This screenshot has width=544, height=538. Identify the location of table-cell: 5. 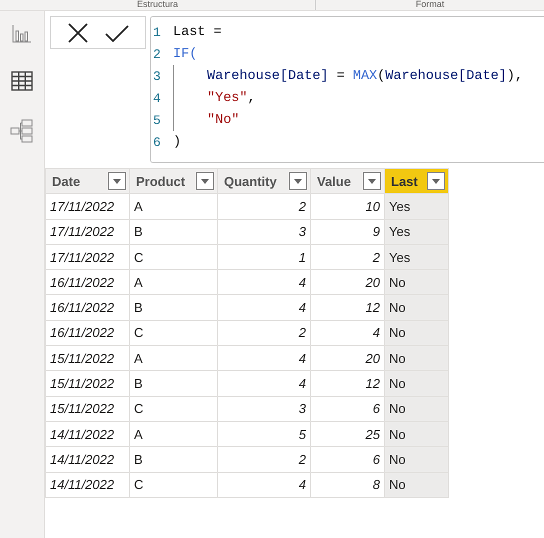
(264, 434).